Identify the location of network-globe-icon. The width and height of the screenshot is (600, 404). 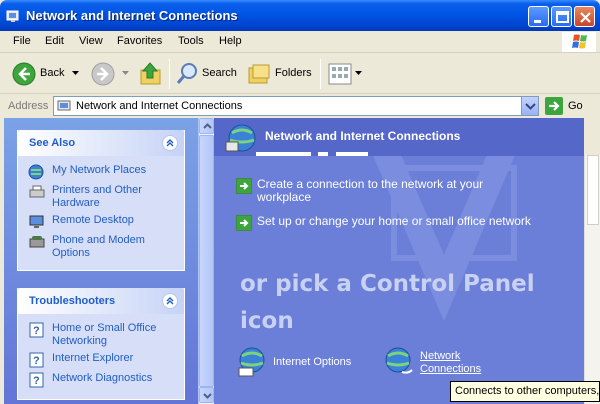
(240, 138).